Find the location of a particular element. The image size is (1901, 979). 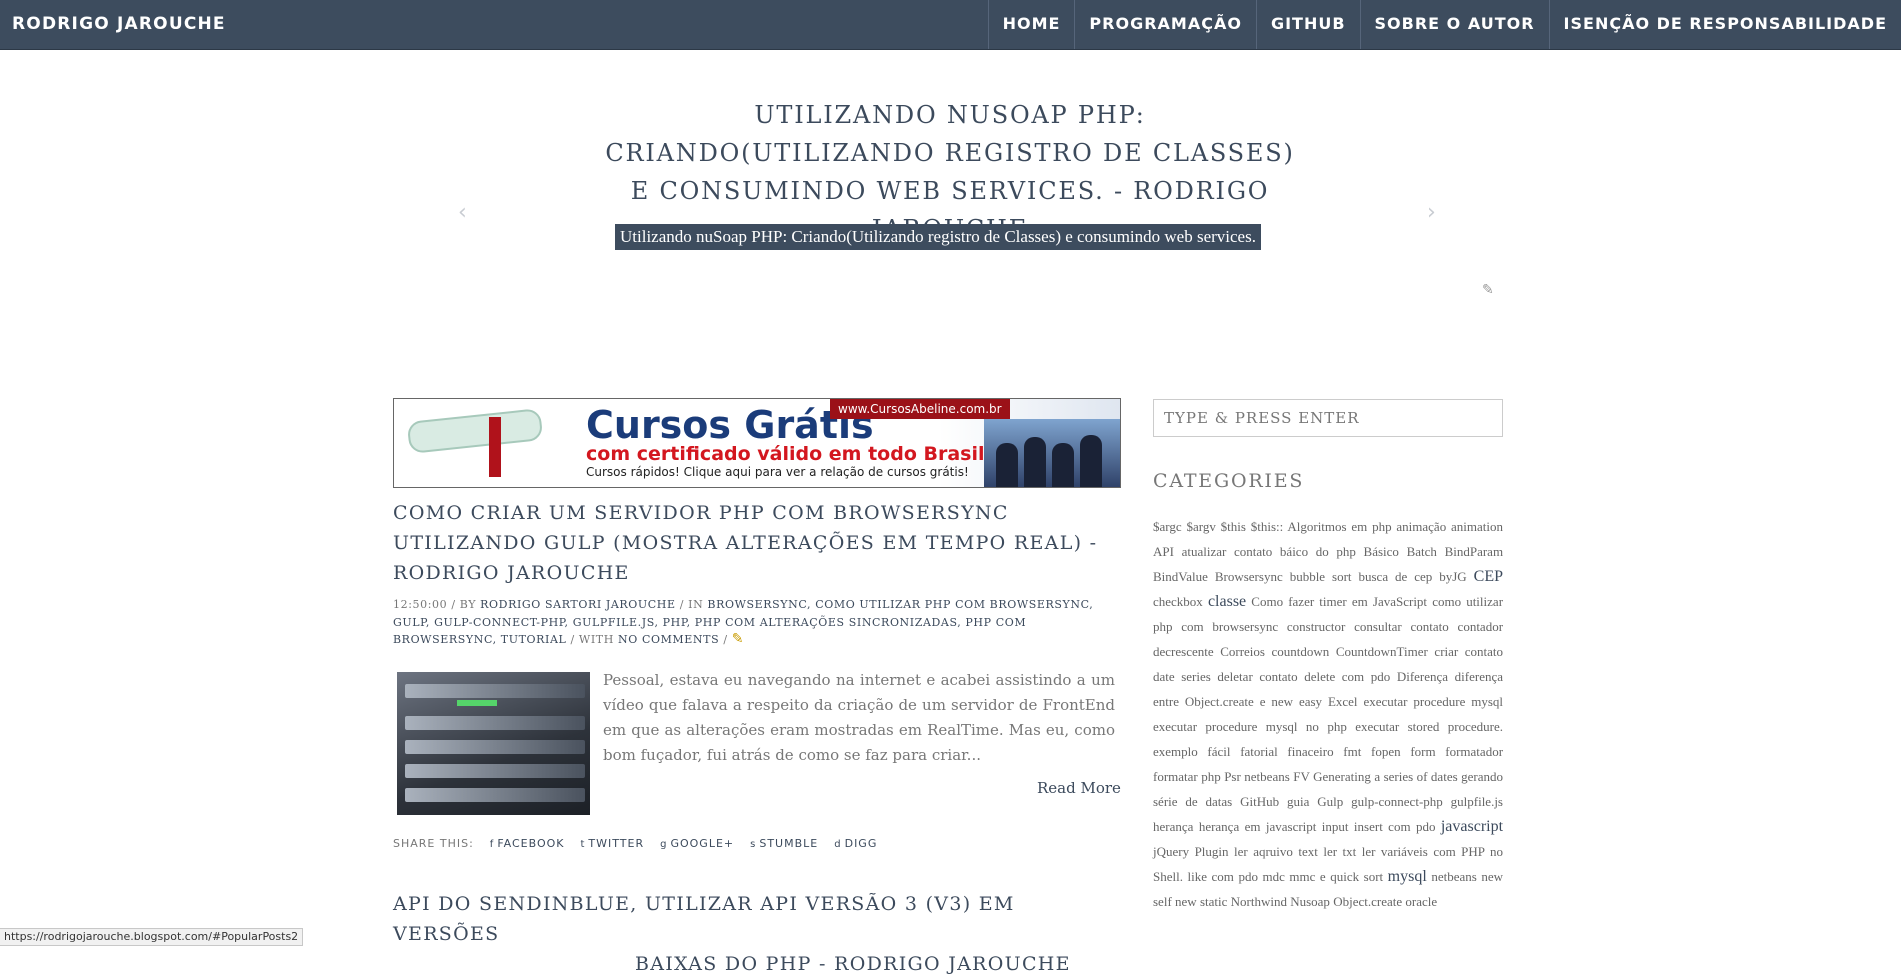

category-tag: countdown is located at coordinates (1301, 651).